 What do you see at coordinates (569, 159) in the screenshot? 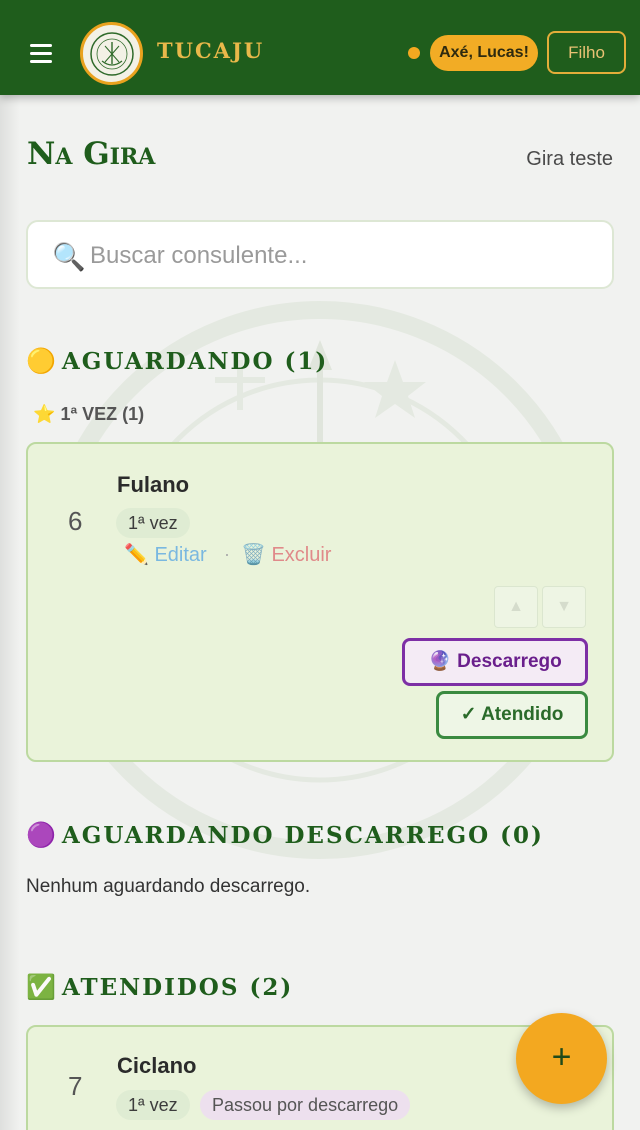
I see `gira-name: Gira teste` at bounding box center [569, 159].